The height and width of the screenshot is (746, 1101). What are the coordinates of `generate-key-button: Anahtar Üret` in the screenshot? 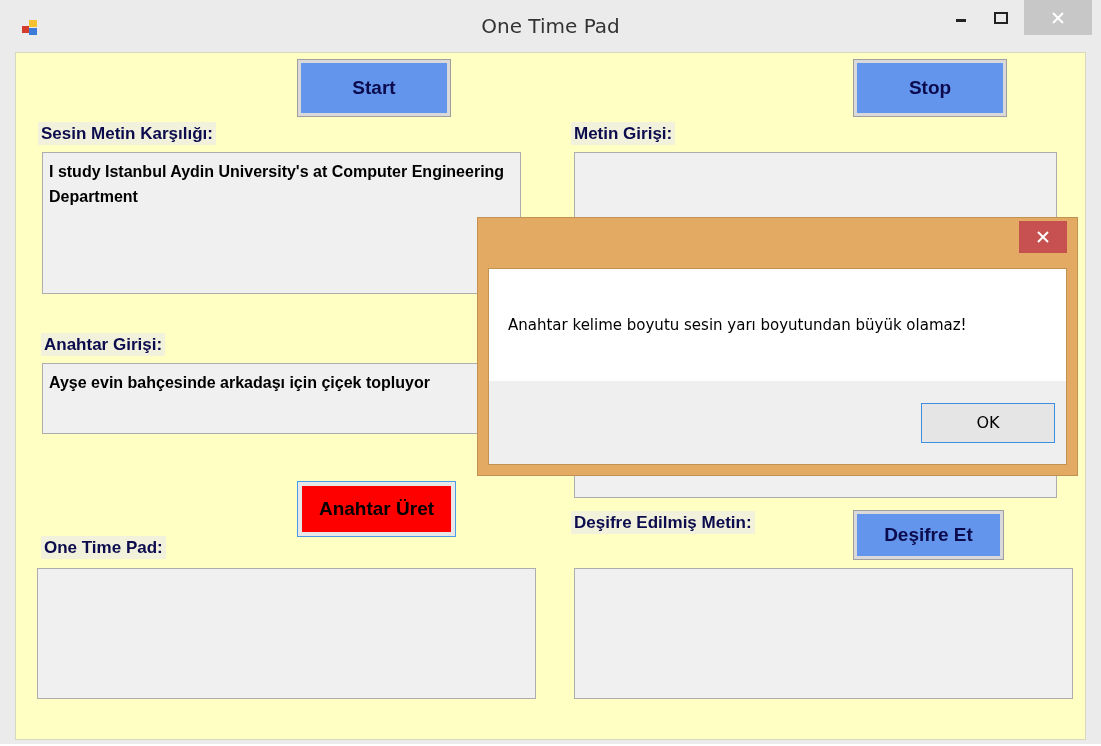 It's located at (376, 509).